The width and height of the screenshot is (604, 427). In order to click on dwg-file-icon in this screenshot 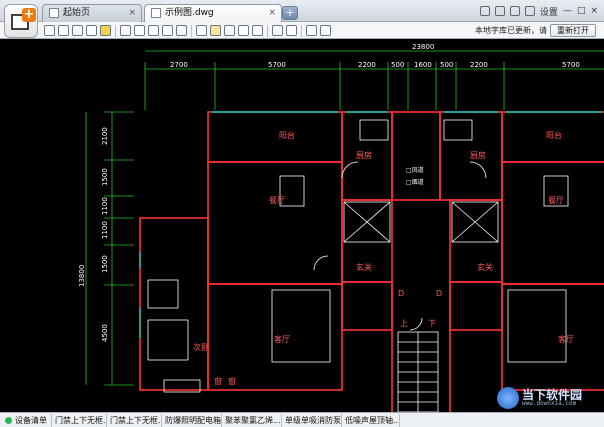, I will do `click(156, 13)`.